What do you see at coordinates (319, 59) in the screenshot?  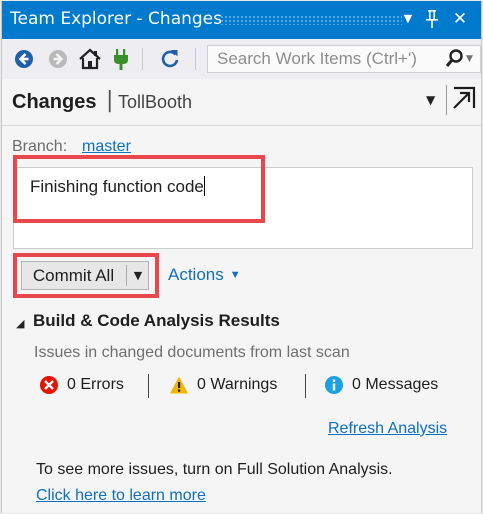 I see `search-input` at bounding box center [319, 59].